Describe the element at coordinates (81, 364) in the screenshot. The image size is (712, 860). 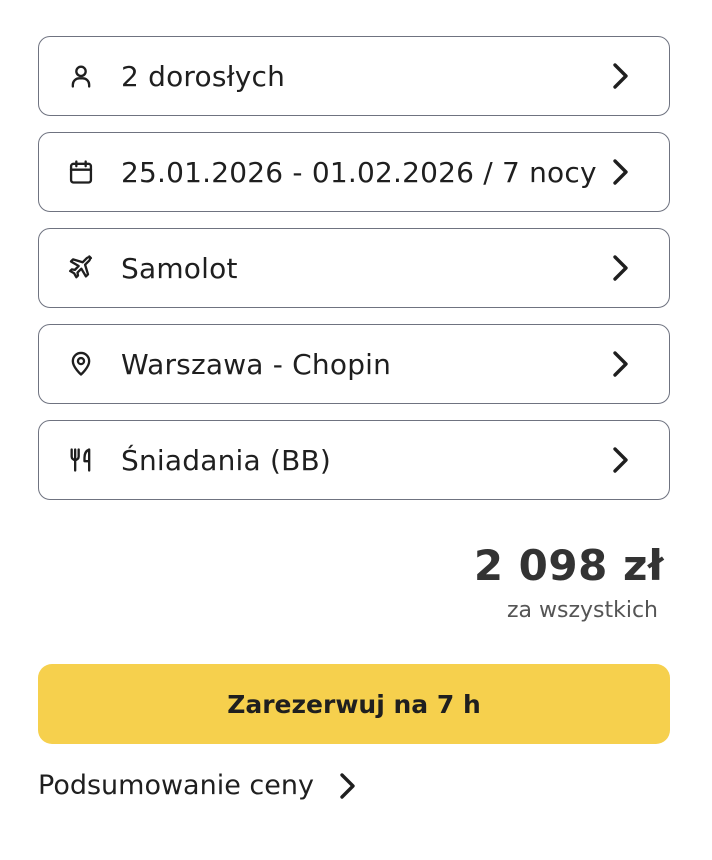
I see `location-pin-icon` at that location.